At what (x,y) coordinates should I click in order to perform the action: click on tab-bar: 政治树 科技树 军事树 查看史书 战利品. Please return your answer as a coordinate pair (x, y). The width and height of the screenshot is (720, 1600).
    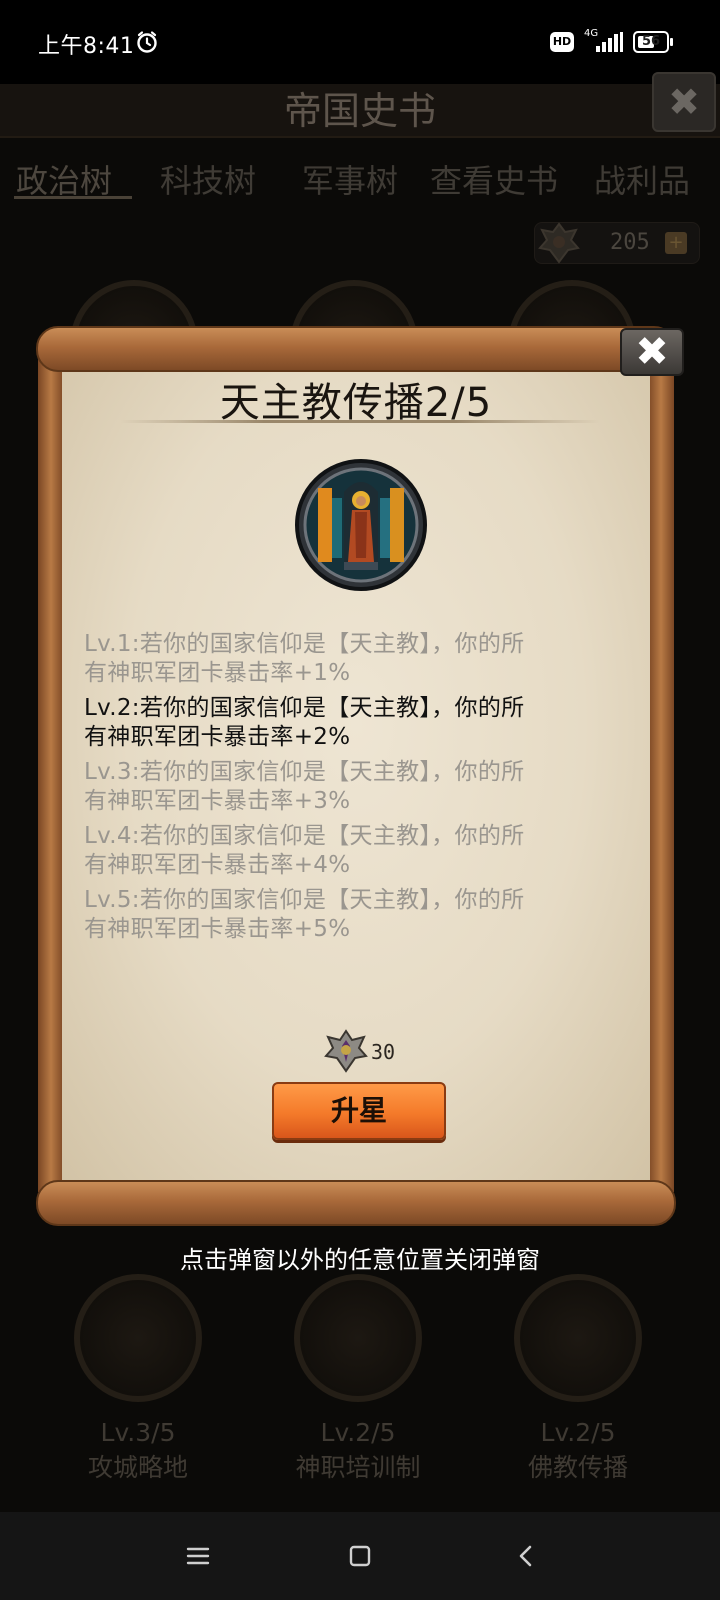
    Looking at the image, I should click on (360, 174).